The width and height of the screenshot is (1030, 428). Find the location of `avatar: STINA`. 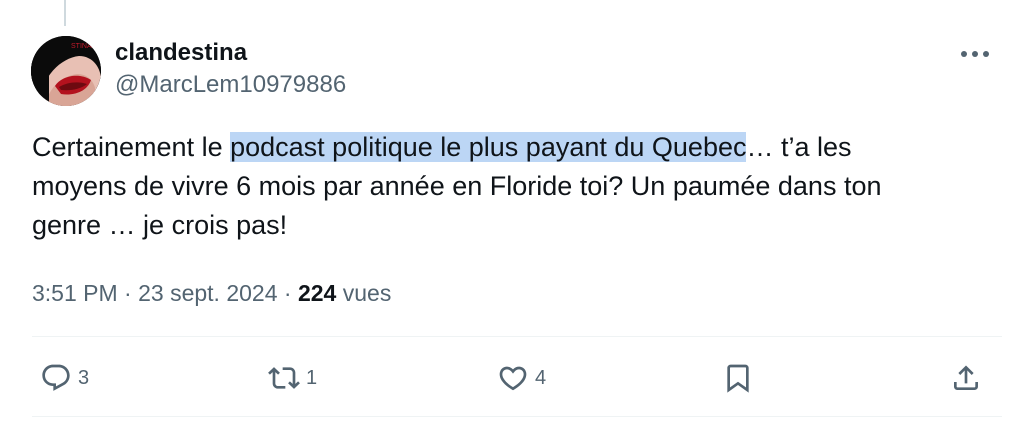

avatar: STINA is located at coordinates (66, 71).